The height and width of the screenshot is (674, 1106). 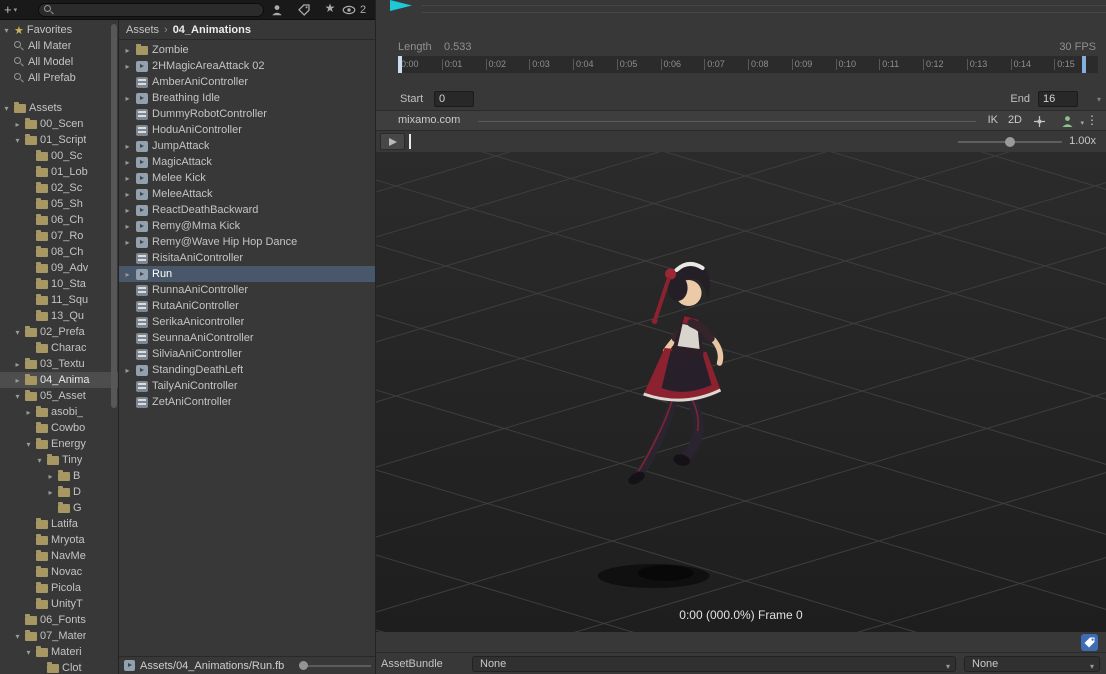 What do you see at coordinates (59, 620) in the screenshot?
I see `tree-item: 06_Fonts` at bounding box center [59, 620].